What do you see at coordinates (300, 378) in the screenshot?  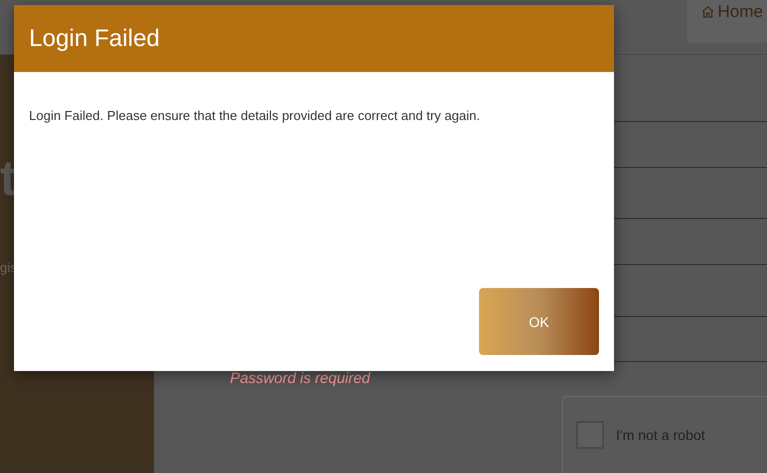 I see `error-message: Password is required` at bounding box center [300, 378].